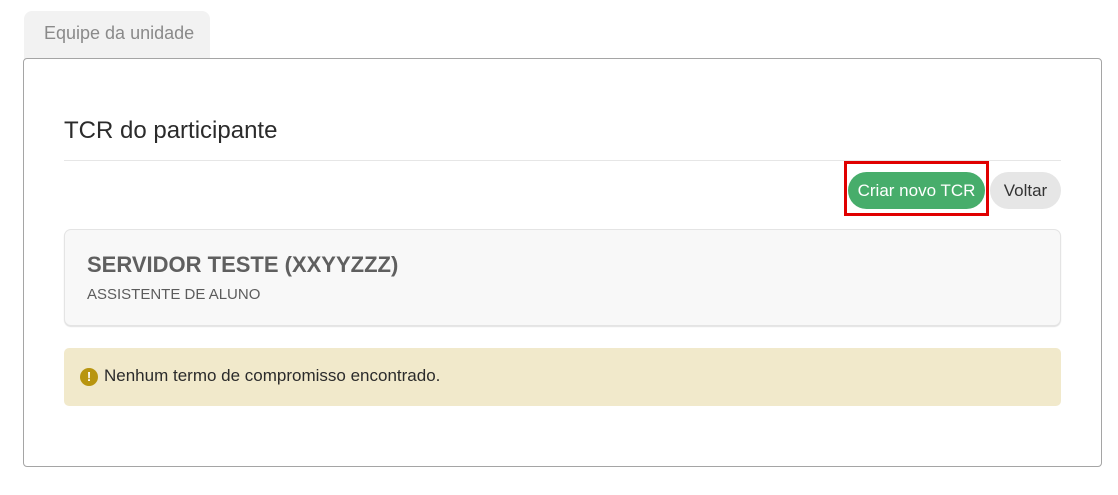 Image resolution: width=1118 pixels, height=495 pixels. I want to click on tab-equipe-da-unidade: Equipe da unidade, so click(117, 35).